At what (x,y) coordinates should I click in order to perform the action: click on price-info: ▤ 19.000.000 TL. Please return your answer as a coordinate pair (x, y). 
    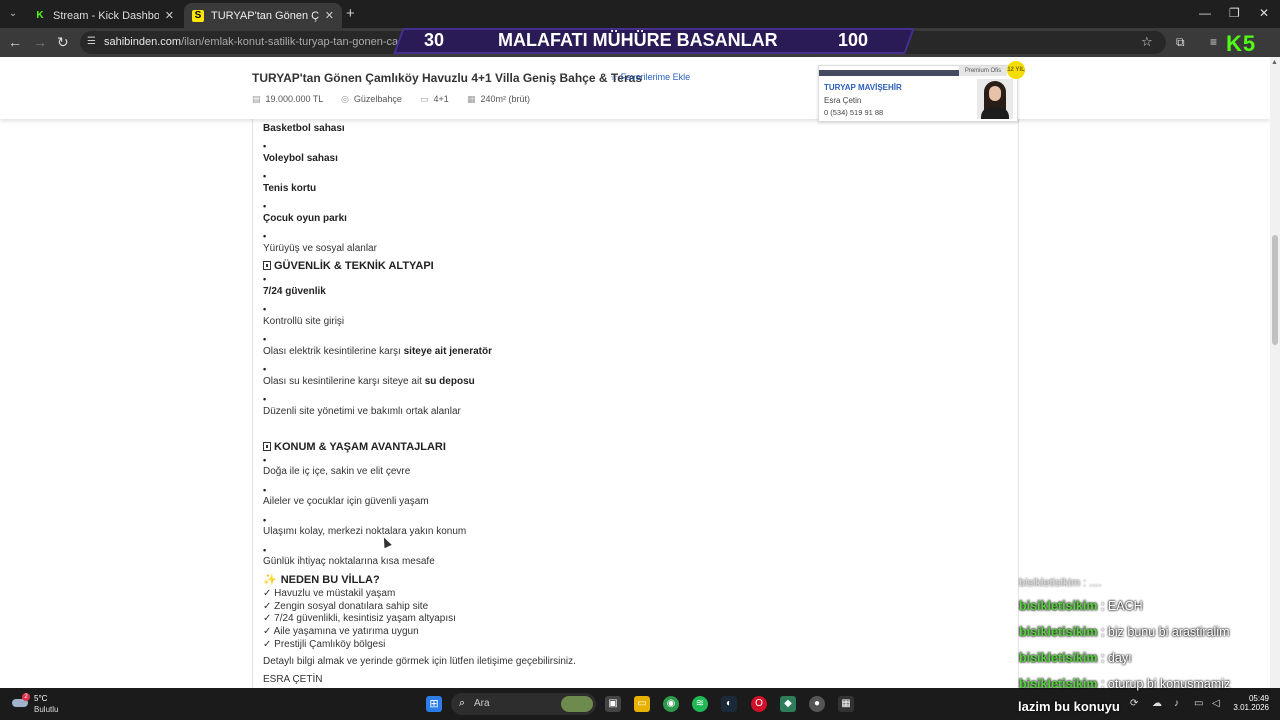
    Looking at the image, I should click on (288, 99).